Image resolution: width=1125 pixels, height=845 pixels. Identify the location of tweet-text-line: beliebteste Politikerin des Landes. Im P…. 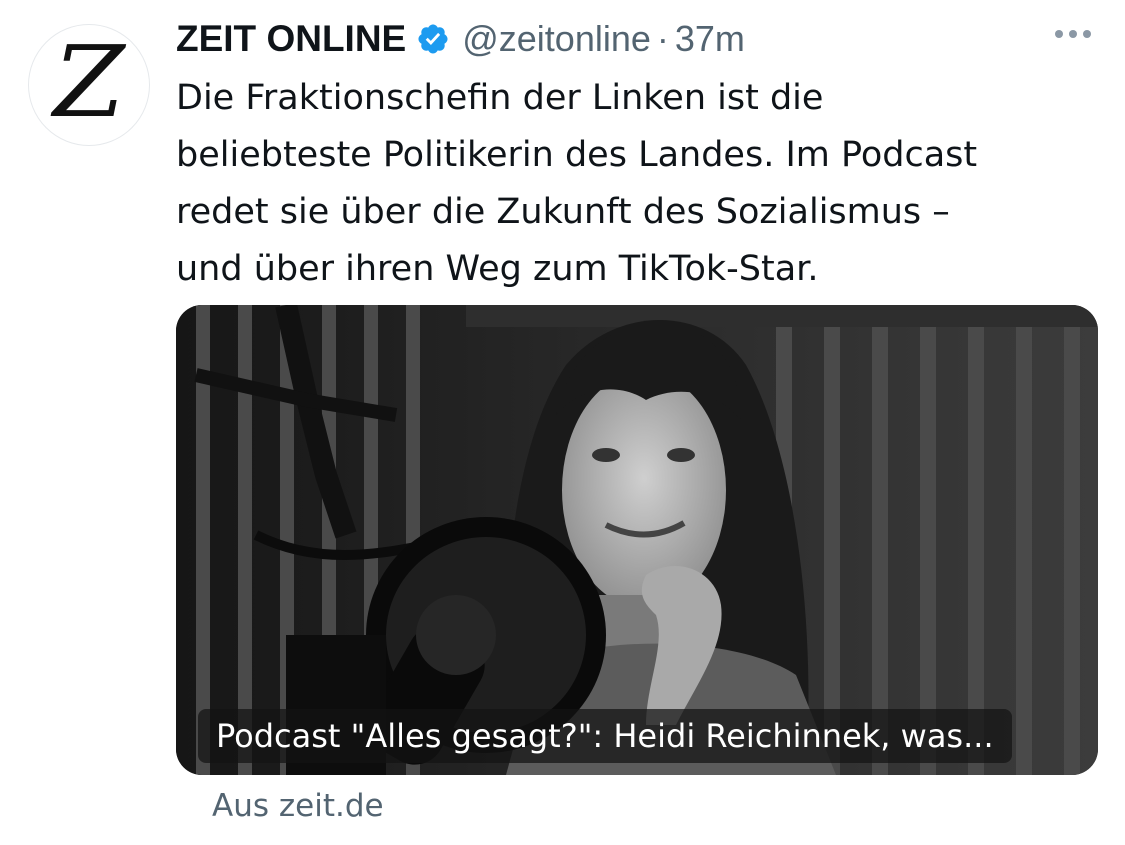
(577, 155).